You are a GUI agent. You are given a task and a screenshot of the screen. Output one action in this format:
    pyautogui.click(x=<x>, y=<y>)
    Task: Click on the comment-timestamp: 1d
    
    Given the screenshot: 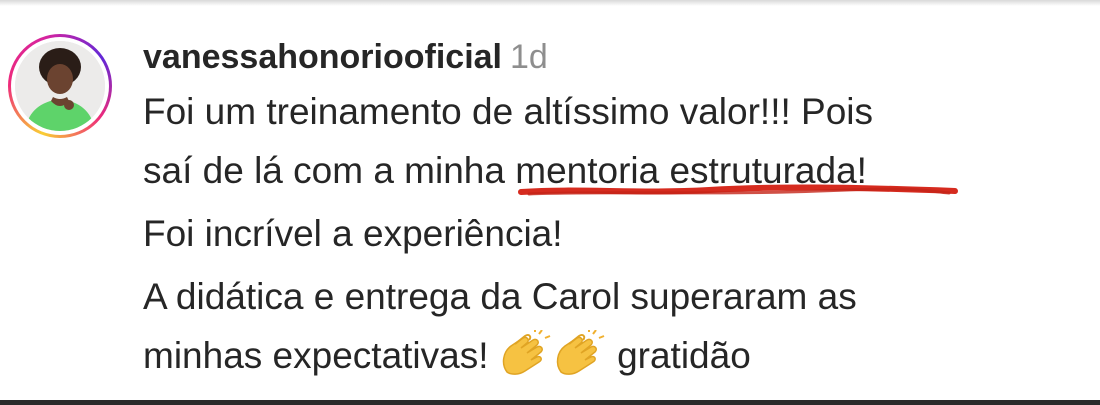 What is the action you would take?
    pyautogui.click(x=529, y=57)
    